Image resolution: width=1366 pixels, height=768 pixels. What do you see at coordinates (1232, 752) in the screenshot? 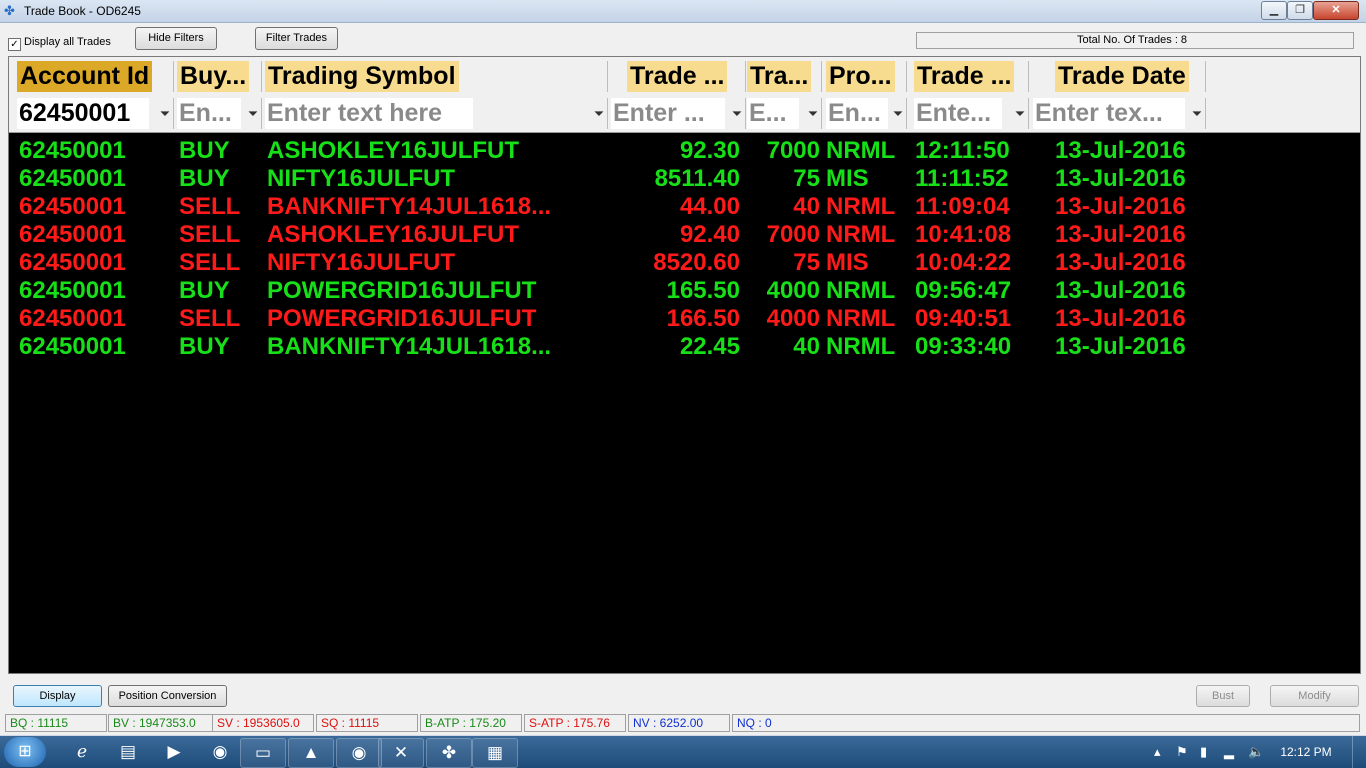
I see `network-signal-icon: ▂` at bounding box center [1232, 752].